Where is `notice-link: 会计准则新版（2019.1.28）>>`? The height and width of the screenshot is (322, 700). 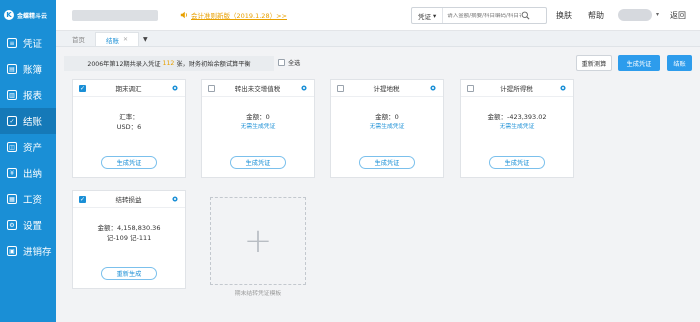
notice-link: 会计准则新版（2019.1.28）>> is located at coordinates (233, 15).